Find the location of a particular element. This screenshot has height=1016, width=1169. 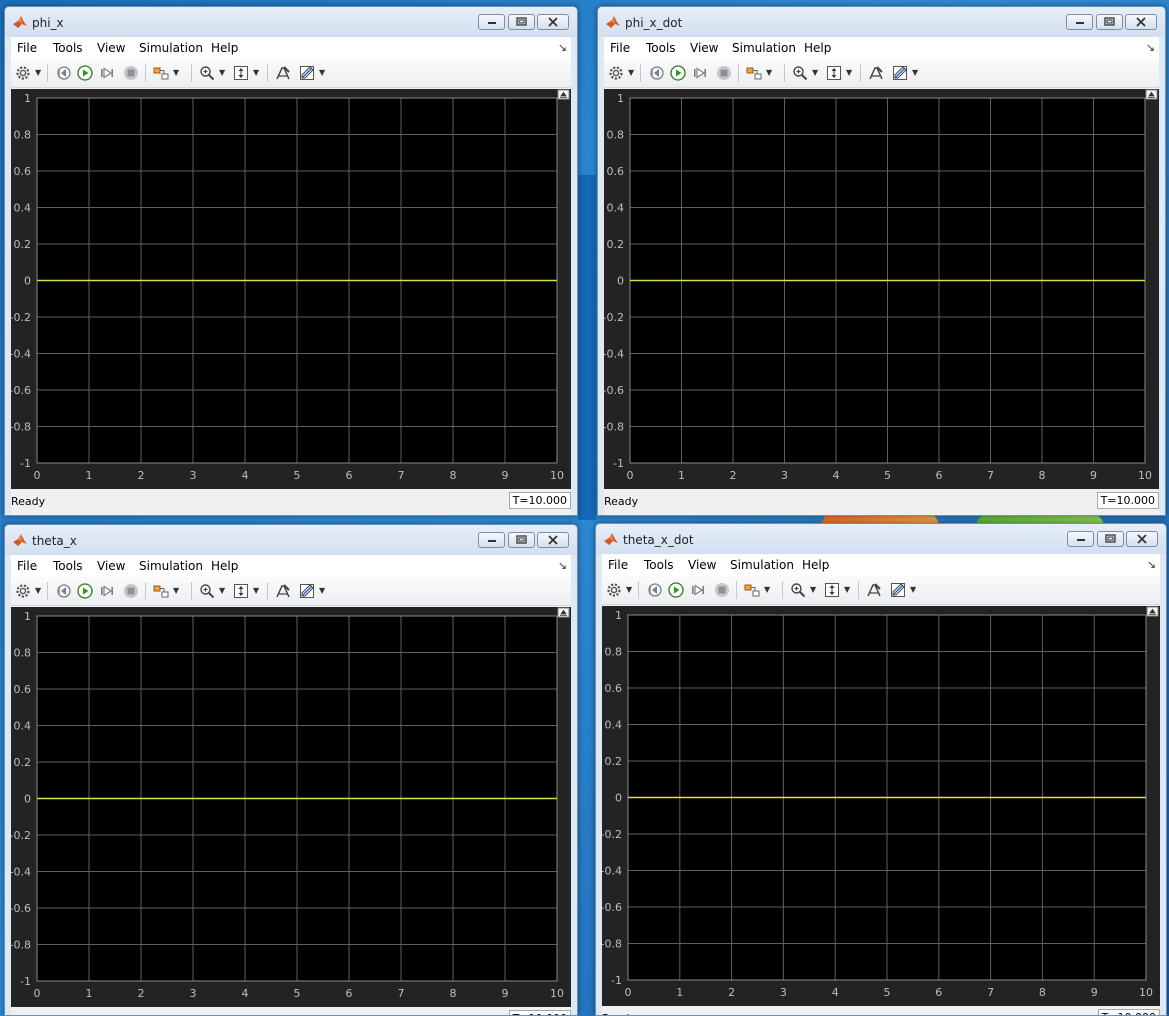

title-bar: phi_x is located at coordinates (291, 22).